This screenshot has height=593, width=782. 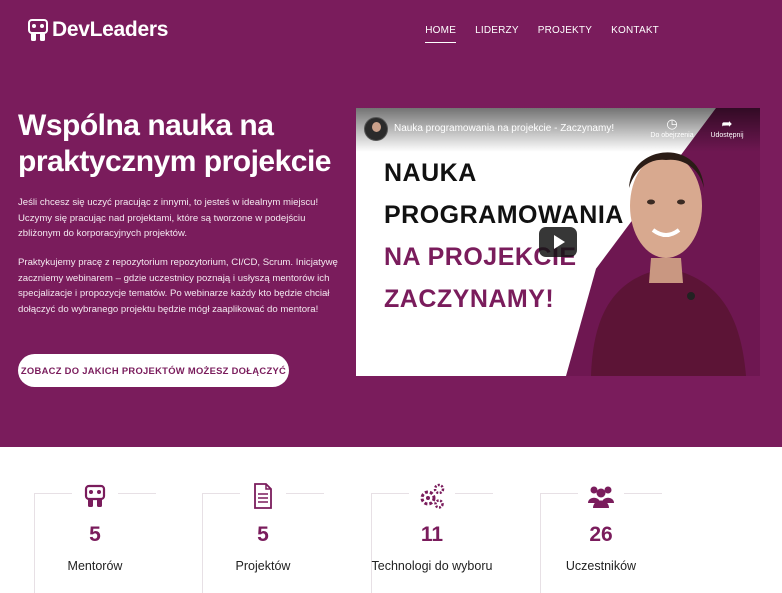 I want to click on nav-projekty: PROJEKTY, so click(x=565, y=34).